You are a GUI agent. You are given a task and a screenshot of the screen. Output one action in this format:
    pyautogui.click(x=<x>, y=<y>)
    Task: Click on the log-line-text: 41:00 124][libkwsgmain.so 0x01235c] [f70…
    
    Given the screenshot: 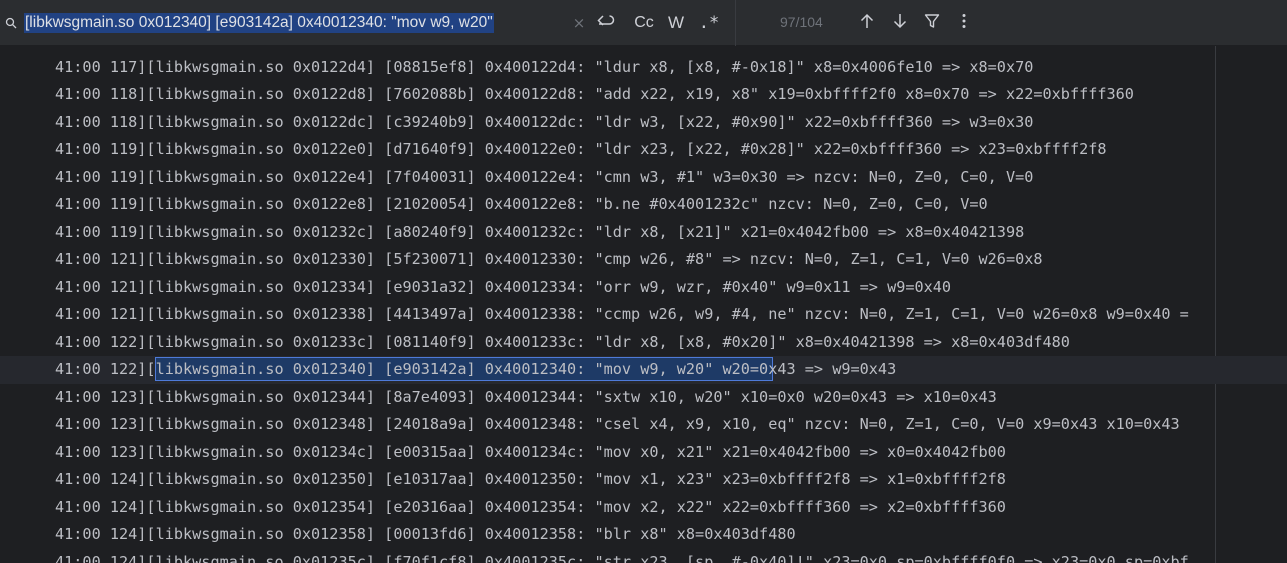 What is the action you would take?
    pyautogui.click(x=622, y=557)
    